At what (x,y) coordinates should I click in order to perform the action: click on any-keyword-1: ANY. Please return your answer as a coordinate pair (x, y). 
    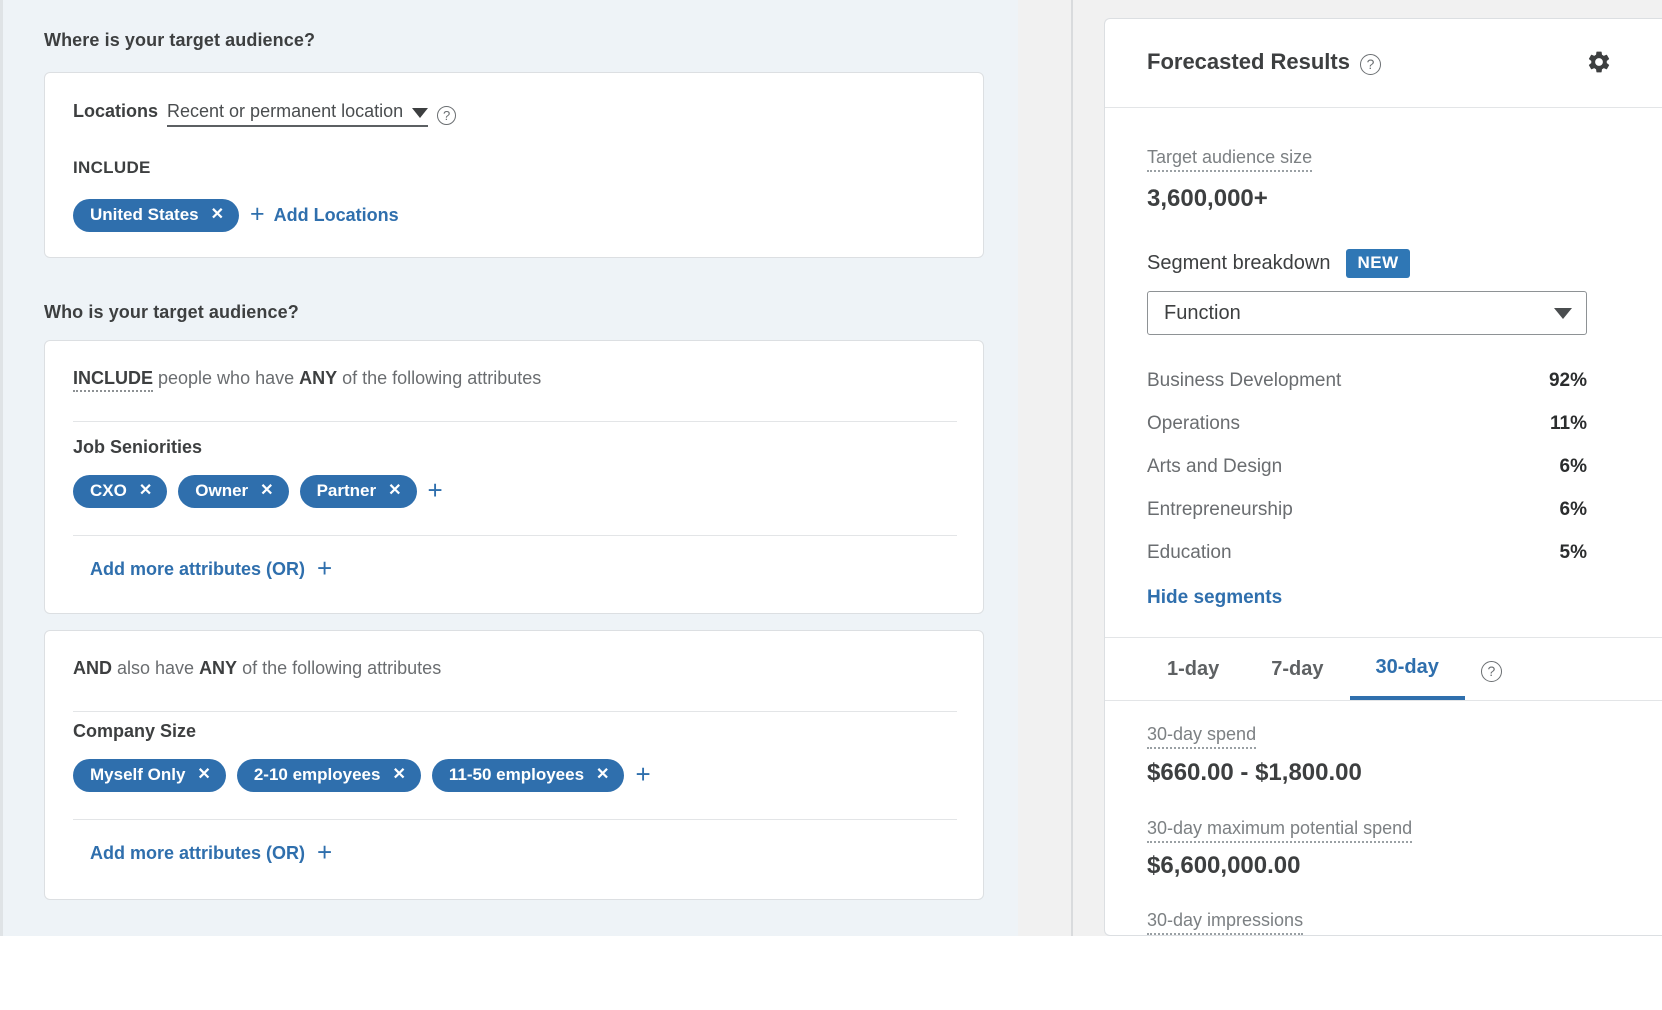
    Looking at the image, I should click on (218, 668).